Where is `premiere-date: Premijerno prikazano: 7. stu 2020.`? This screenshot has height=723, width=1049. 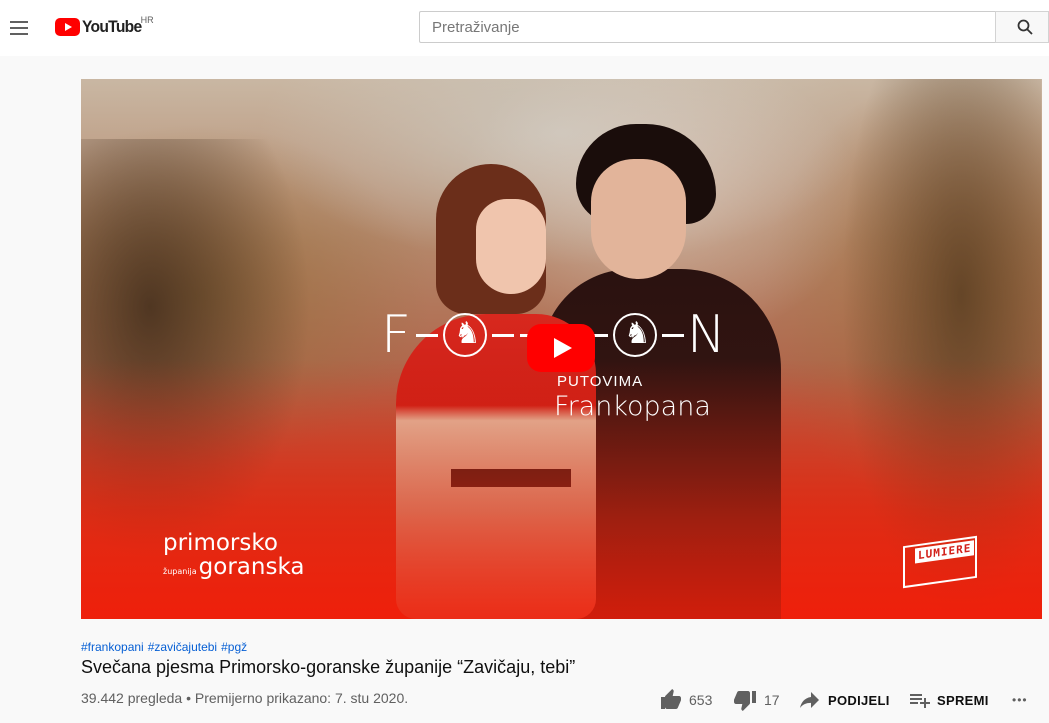 premiere-date: Premijerno prikazano: 7. stu 2020. is located at coordinates (301, 698).